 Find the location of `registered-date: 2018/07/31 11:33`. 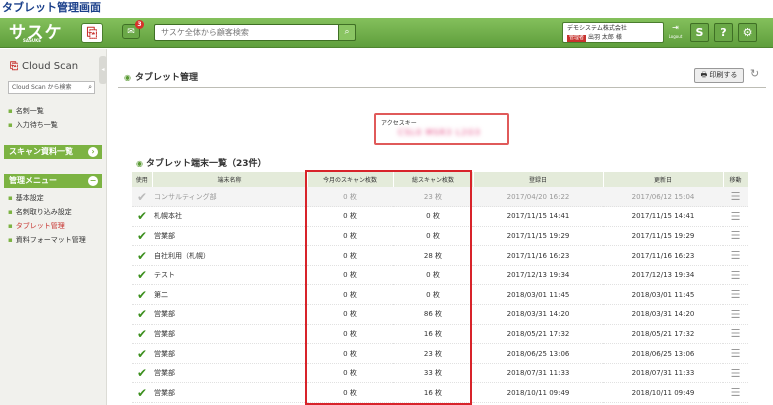

registered-date: 2018/07/31 11:33 is located at coordinates (538, 373).